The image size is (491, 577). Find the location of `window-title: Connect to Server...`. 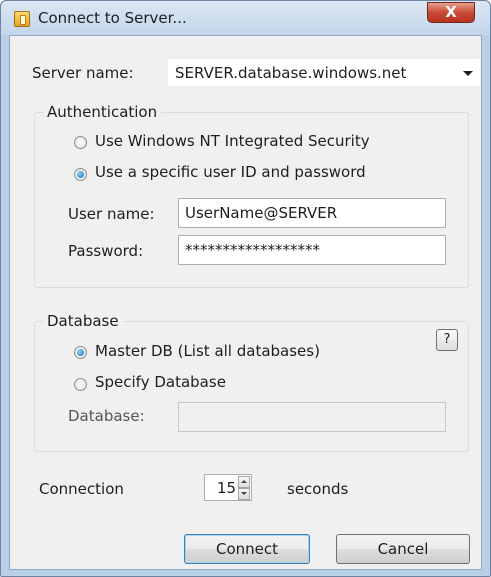

window-title: Connect to Server... is located at coordinates (112, 18).